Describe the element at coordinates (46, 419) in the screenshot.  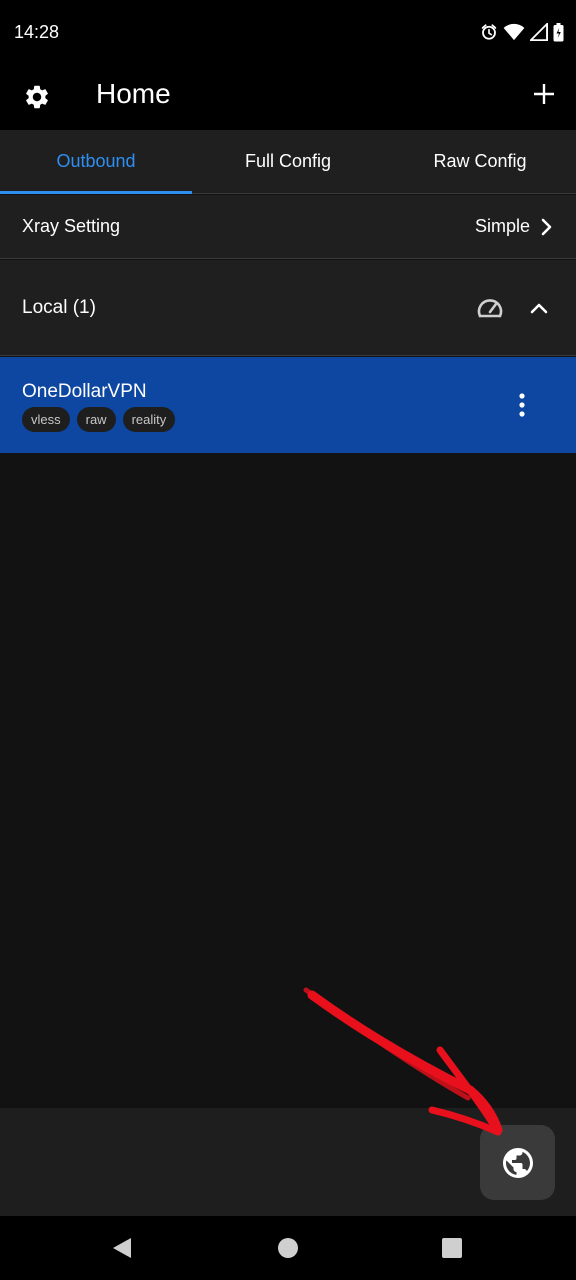
I see `tag-protocol: vless` at that location.